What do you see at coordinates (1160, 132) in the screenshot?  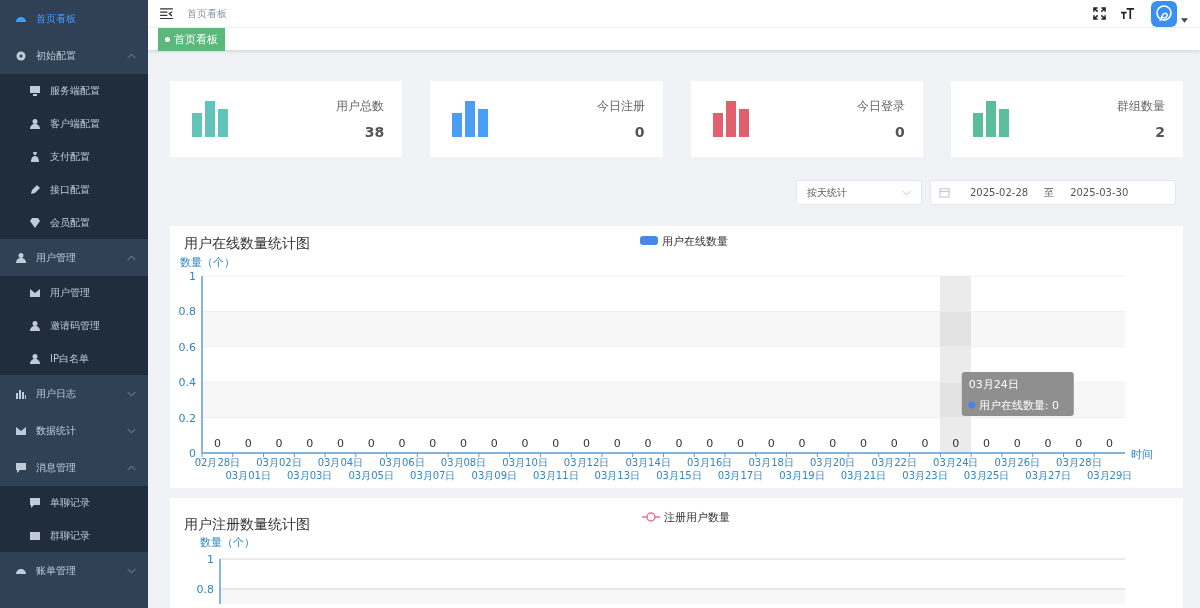 I see `stat-value: 2` at bounding box center [1160, 132].